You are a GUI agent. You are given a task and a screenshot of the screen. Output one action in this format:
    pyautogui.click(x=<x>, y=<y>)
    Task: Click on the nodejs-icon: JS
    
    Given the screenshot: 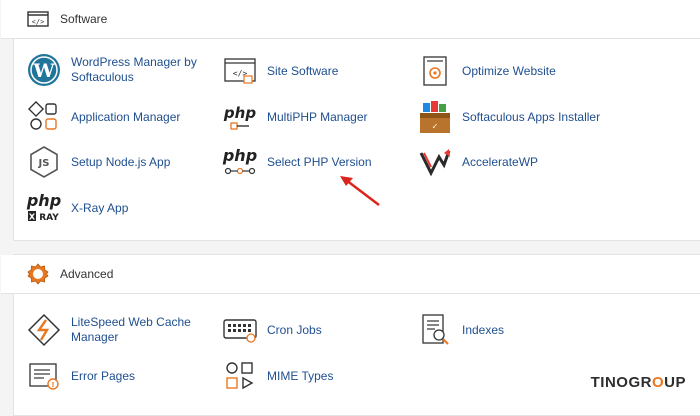 What is the action you would take?
    pyautogui.click(x=44, y=162)
    